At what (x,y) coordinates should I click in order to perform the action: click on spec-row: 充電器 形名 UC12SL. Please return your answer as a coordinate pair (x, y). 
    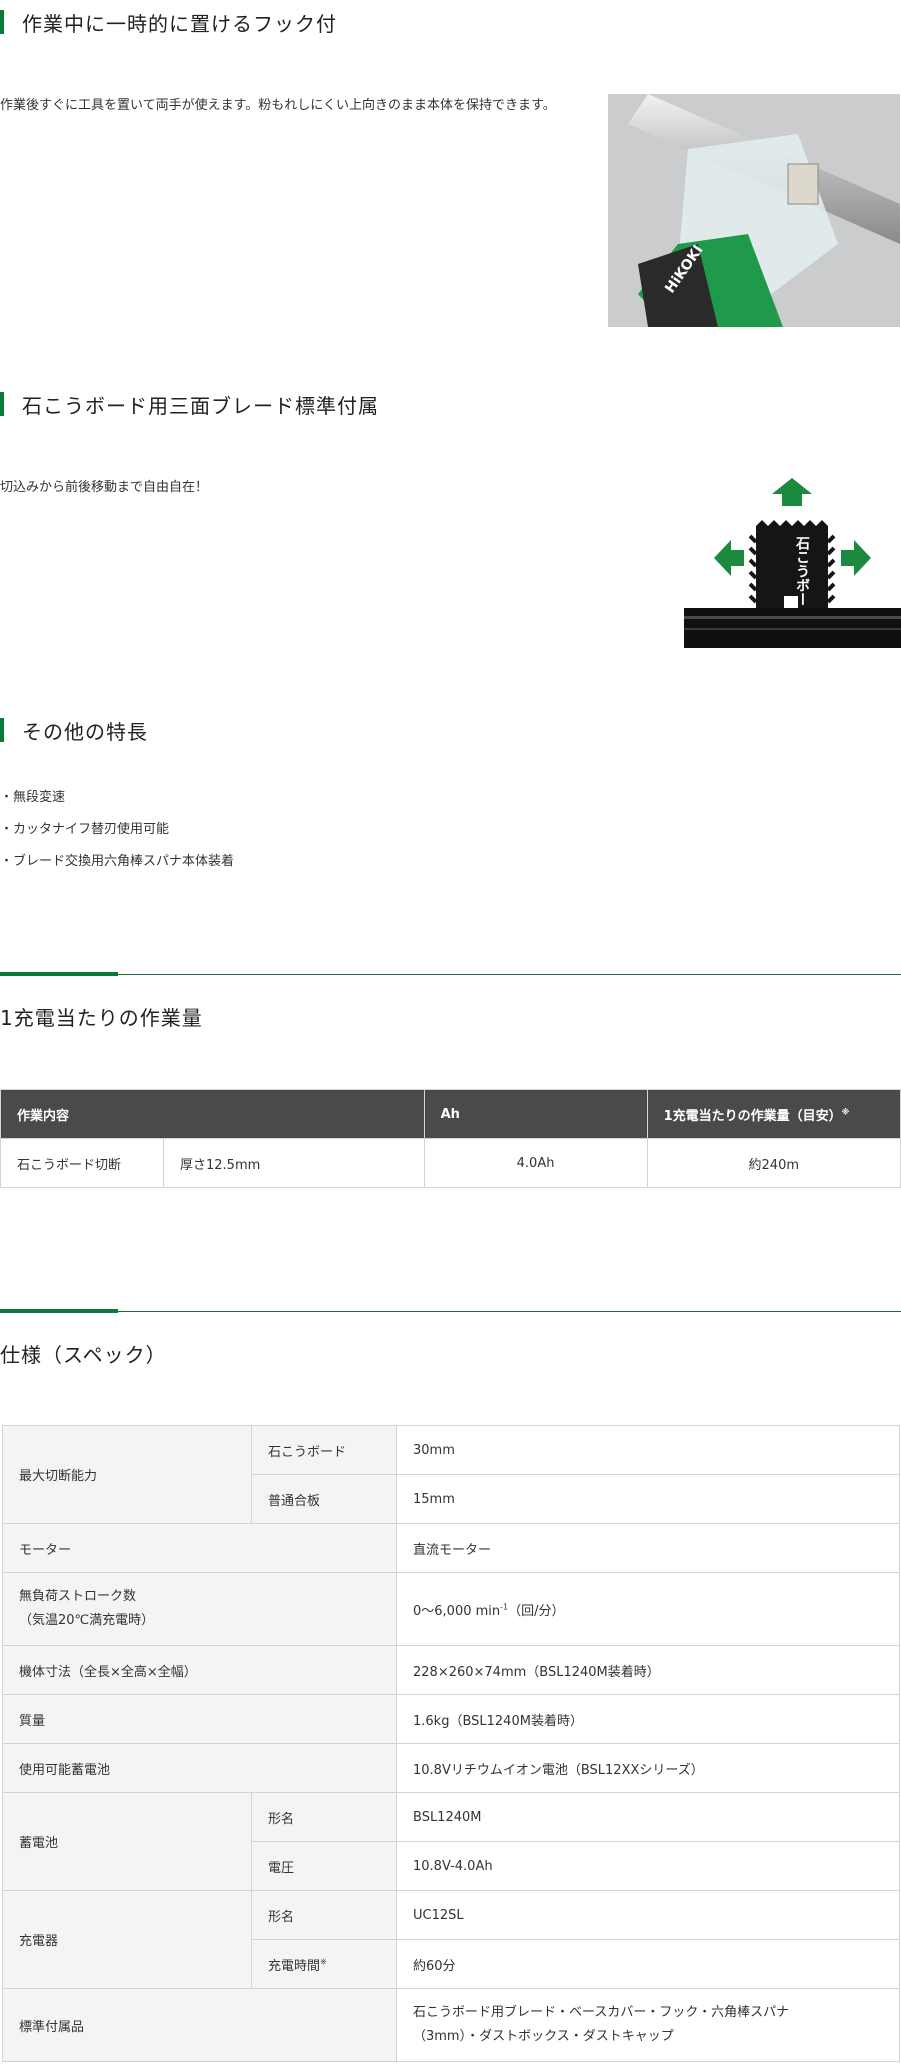
    Looking at the image, I should click on (451, 1939).